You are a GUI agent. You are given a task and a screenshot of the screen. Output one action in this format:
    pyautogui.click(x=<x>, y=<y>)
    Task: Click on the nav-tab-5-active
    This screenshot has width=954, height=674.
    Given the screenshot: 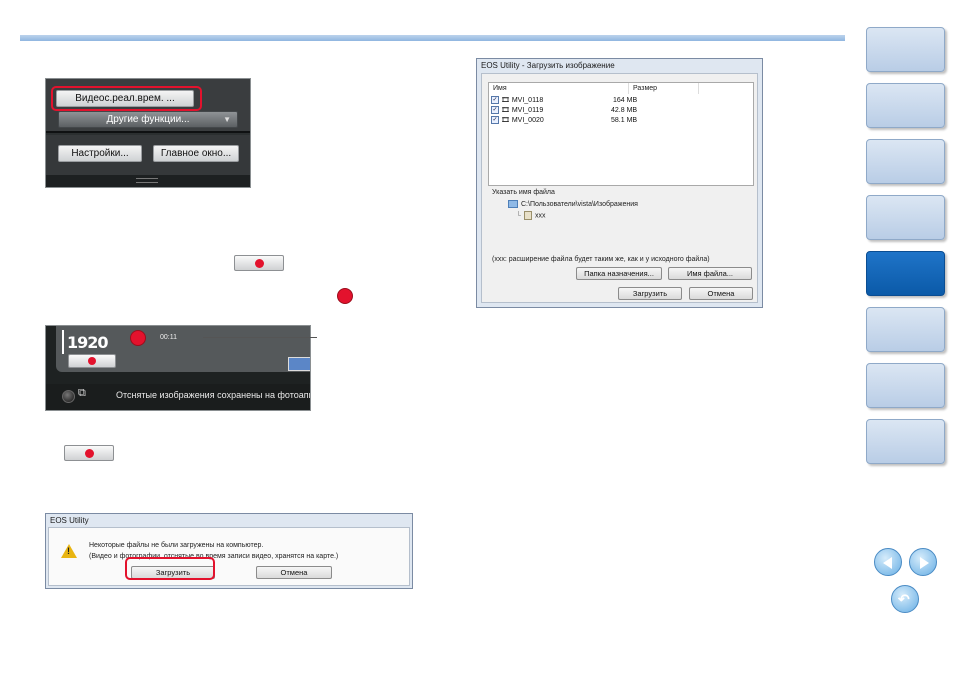 What is the action you would take?
    pyautogui.click(x=905, y=273)
    